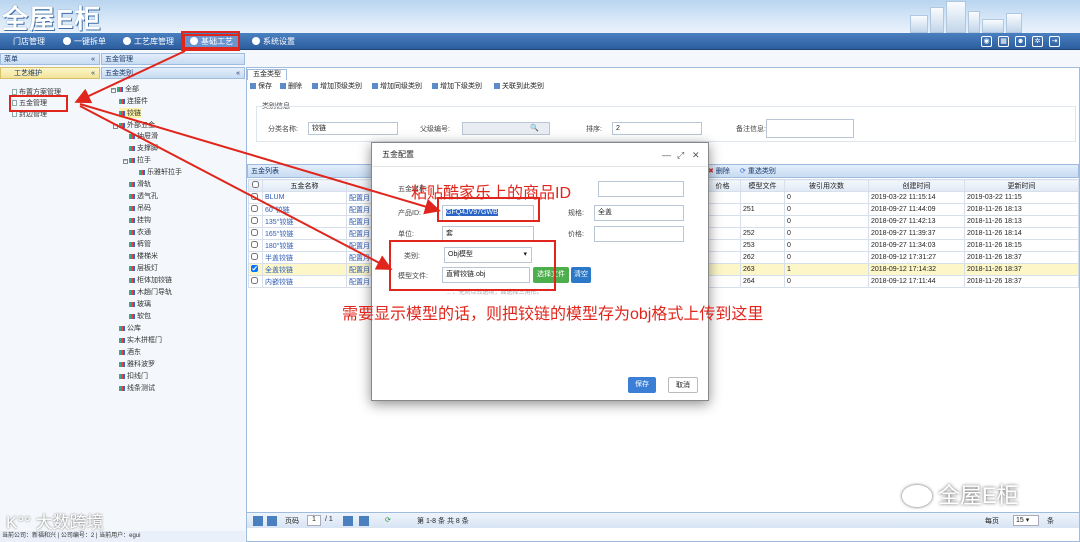 The width and height of the screenshot is (1080, 542). Describe the element at coordinates (960, 494) in the screenshot. I see `watermark-right: 全屋E柜` at that location.